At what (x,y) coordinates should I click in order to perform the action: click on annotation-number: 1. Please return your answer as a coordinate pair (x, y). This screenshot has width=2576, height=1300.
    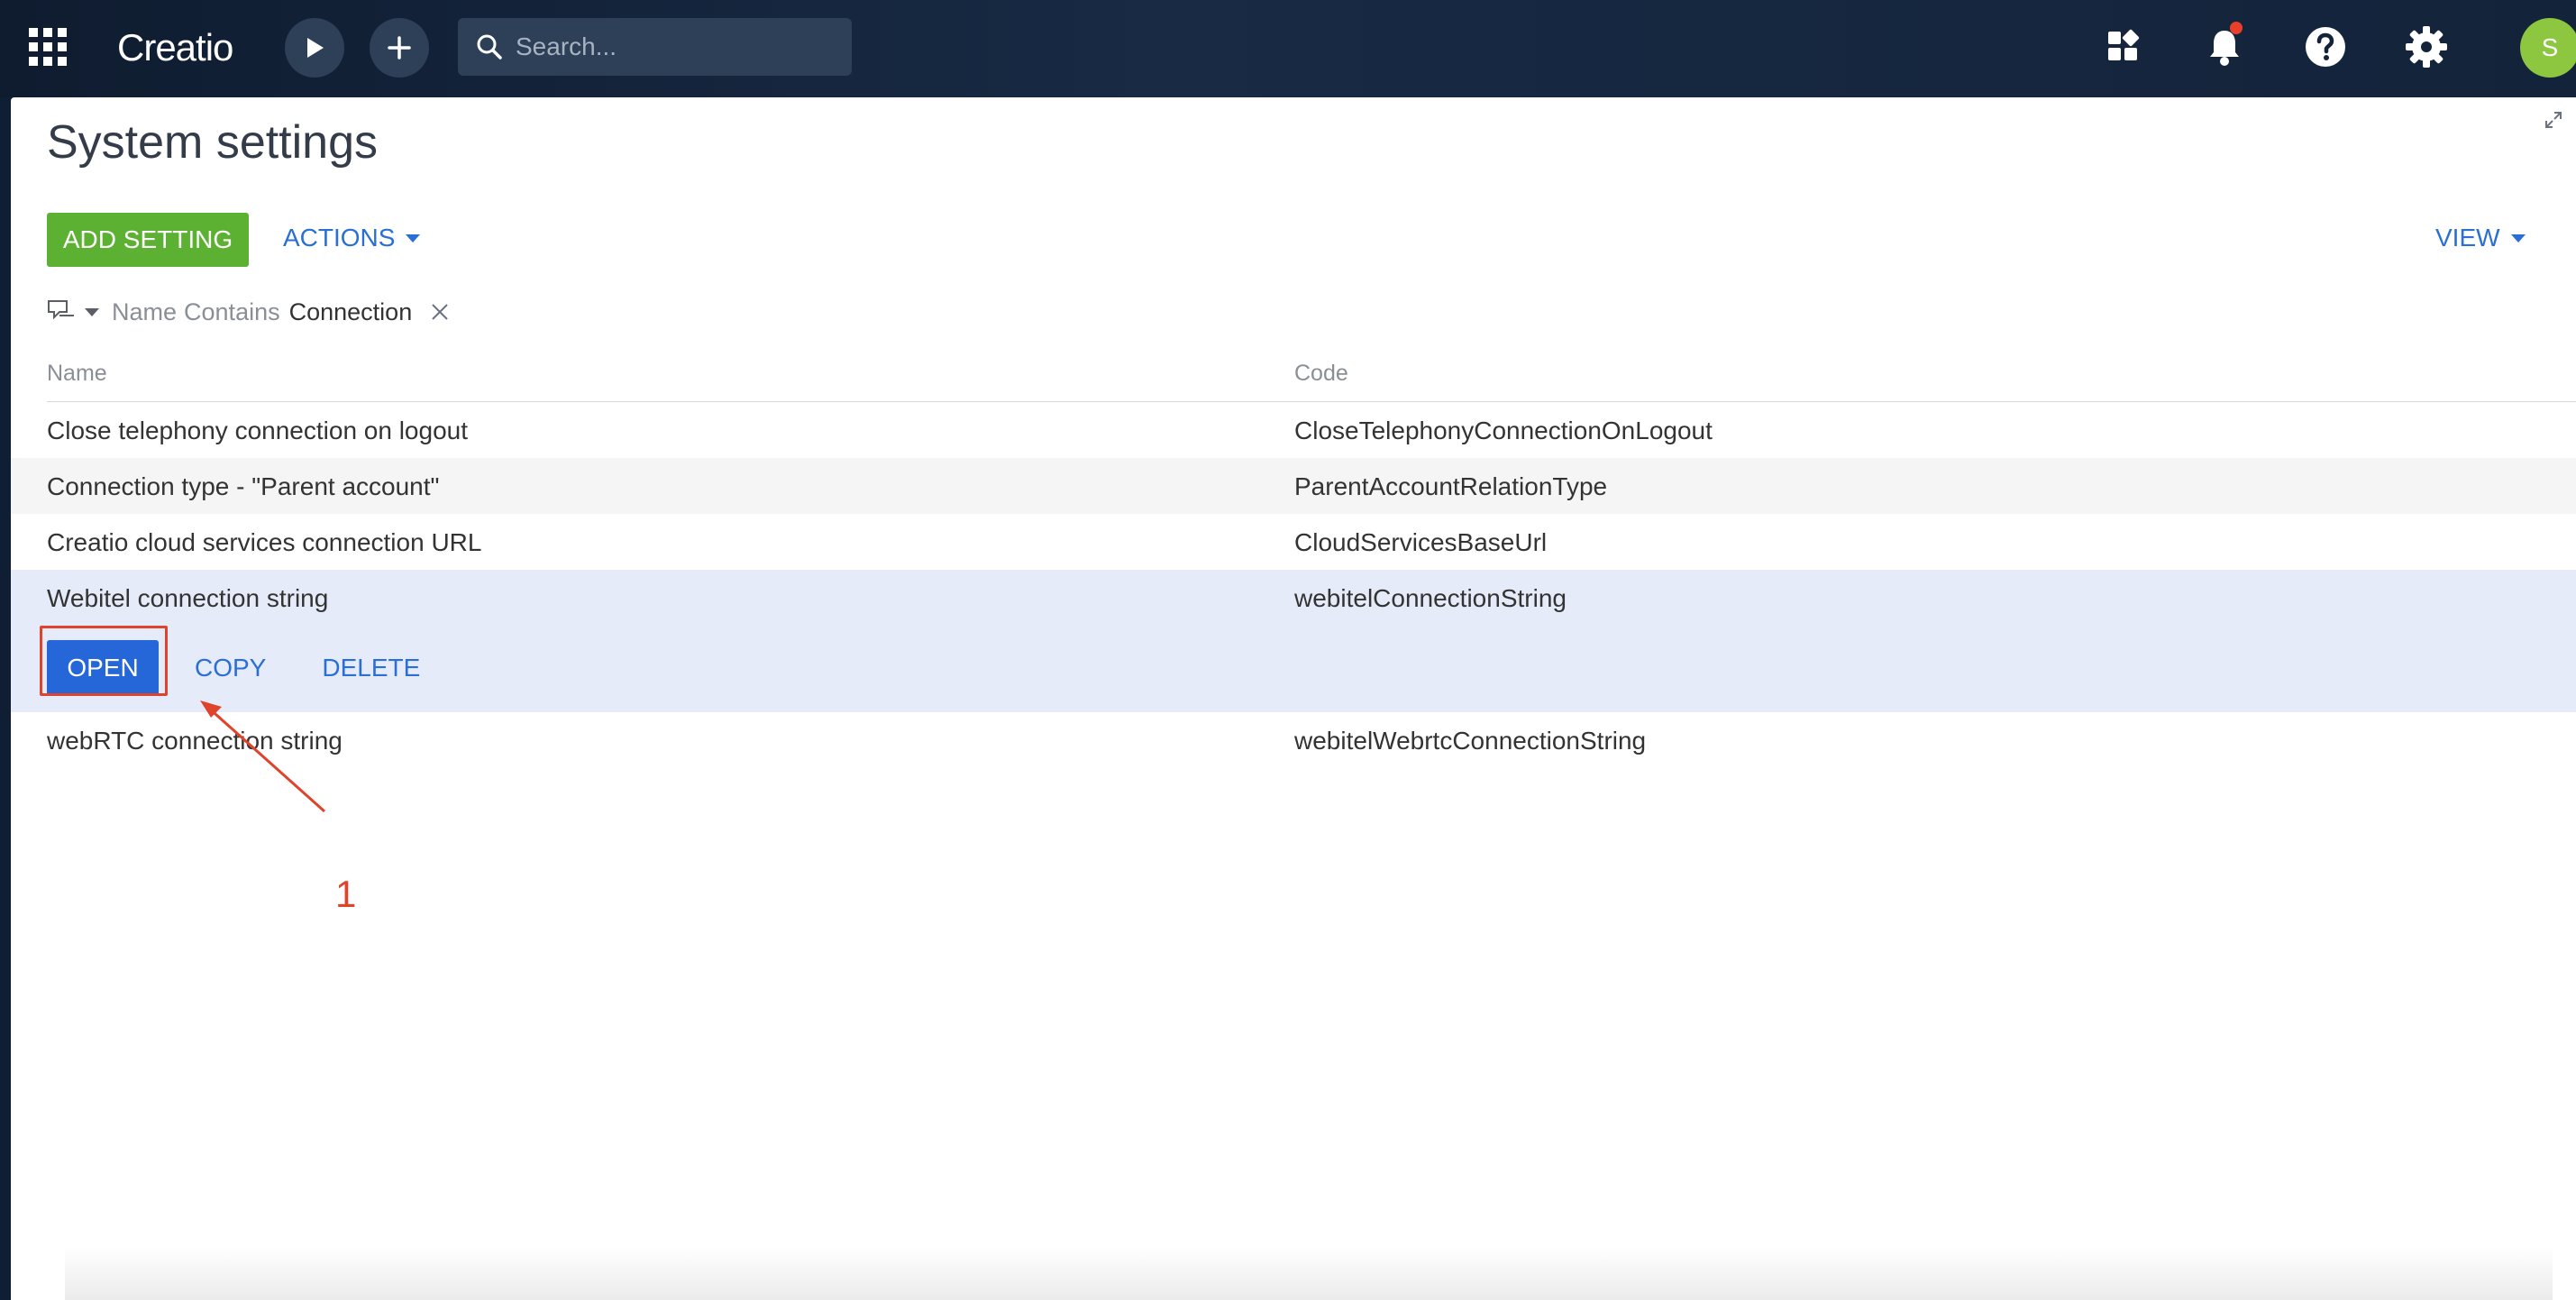
    Looking at the image, I should click on (346, 894).